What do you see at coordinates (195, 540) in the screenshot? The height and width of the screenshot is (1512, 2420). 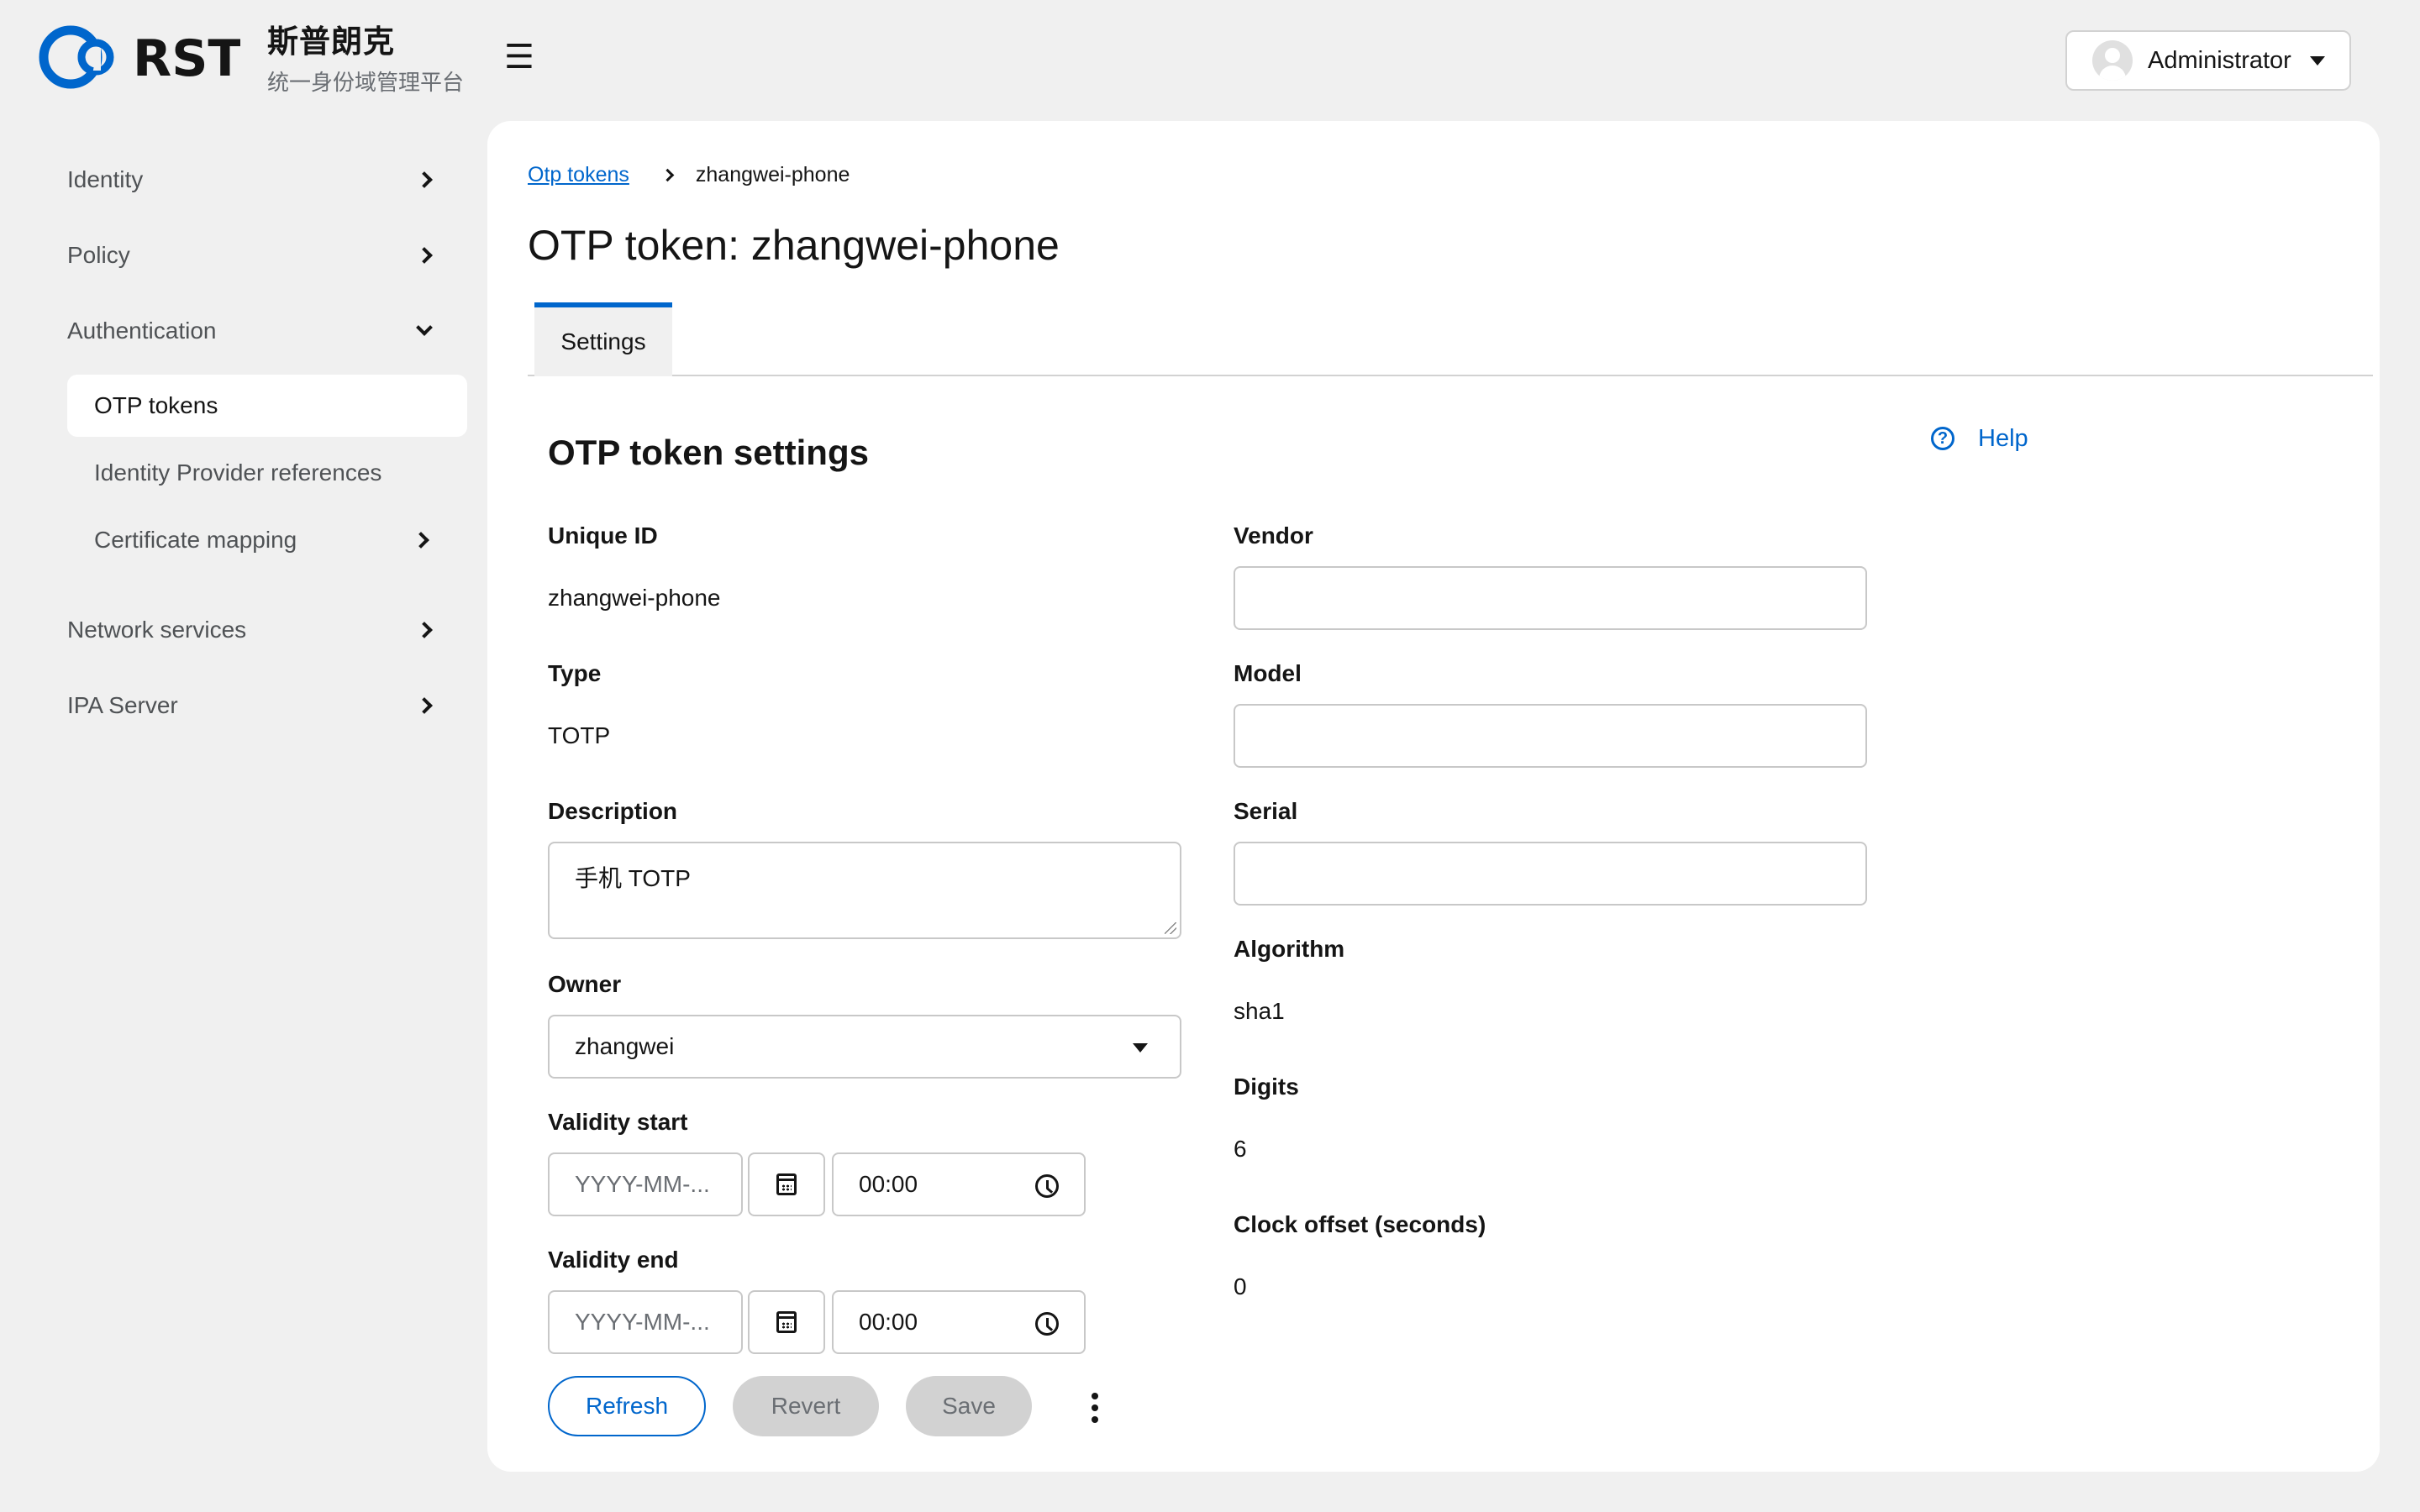 I see `sidebar-subitem-label: Certificate mapping` at bounding box center [195, 540].